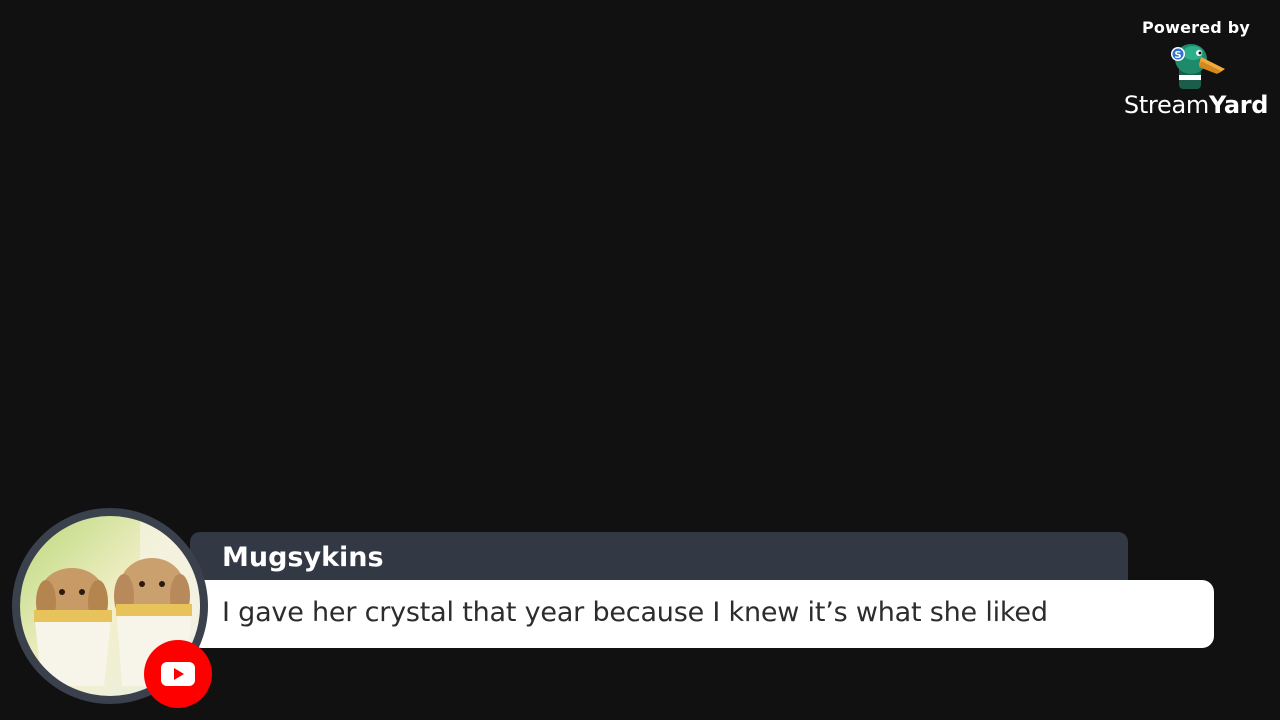  Describe the element at coordinates (303, 557) in the screenshot. I see `comment-author-name: Mugsykins` at that location.